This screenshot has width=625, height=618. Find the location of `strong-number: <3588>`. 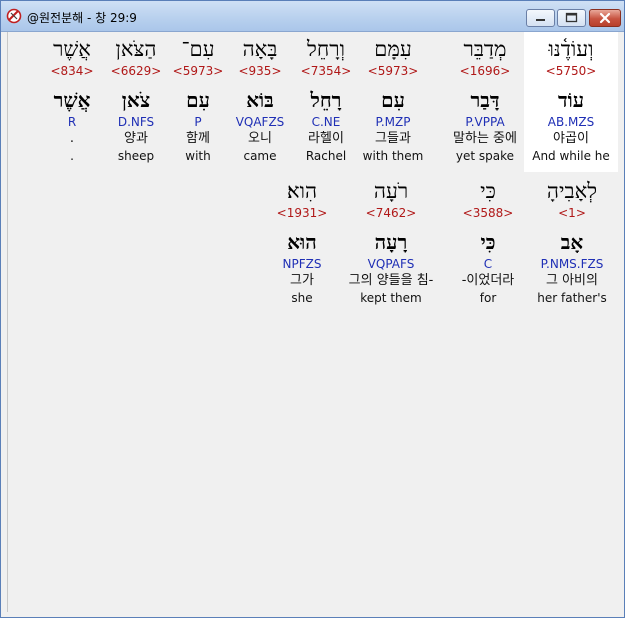

strong-number: <3588> is located at coordinates (488, 213).